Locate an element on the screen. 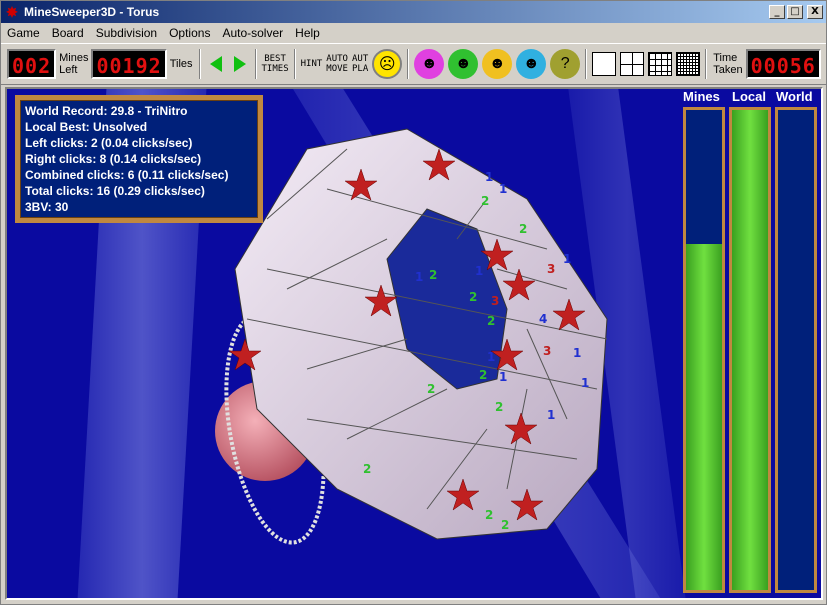  mines-left-label: Mines Left is located at coordinates (73, 64).